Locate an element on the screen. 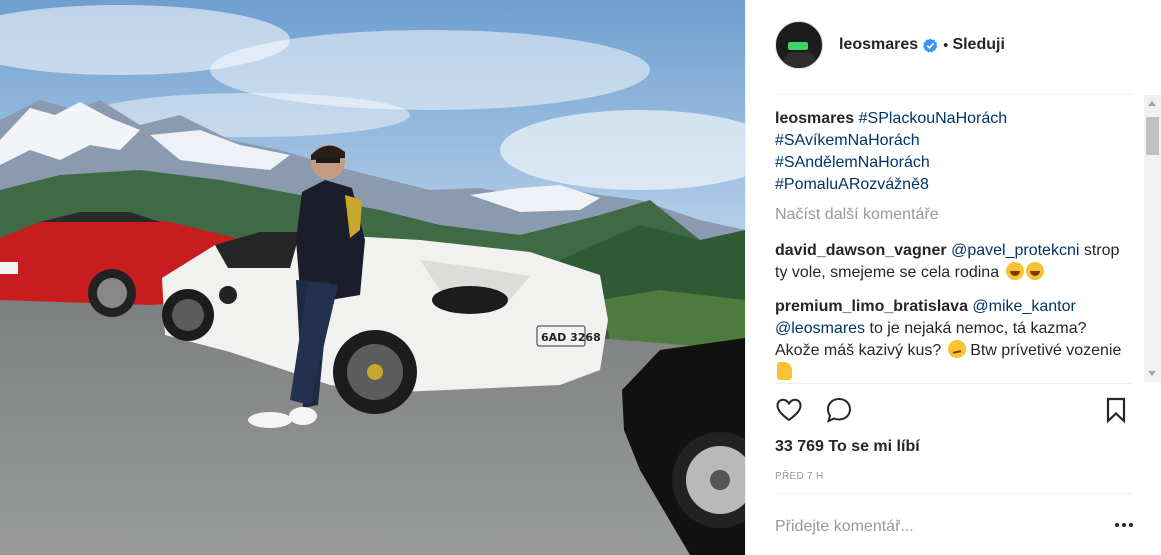  add-comment-input is located at coordinates (925, 527).